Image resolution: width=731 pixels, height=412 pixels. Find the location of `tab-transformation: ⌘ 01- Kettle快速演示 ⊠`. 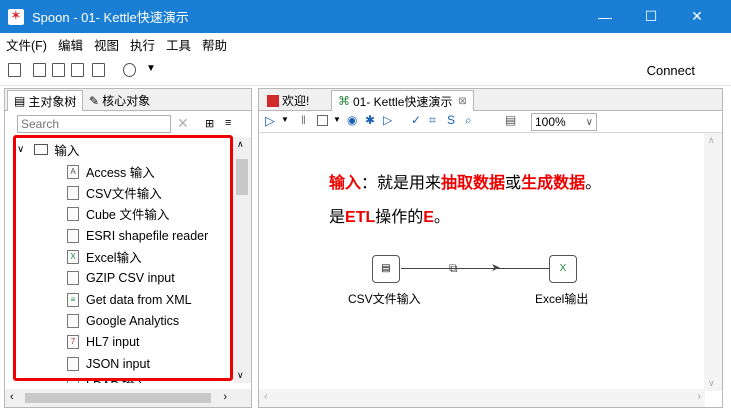

tab-transformation: ⌘ 01- Kettle快速演示 ⊠ is located at coordinates (402, 100).